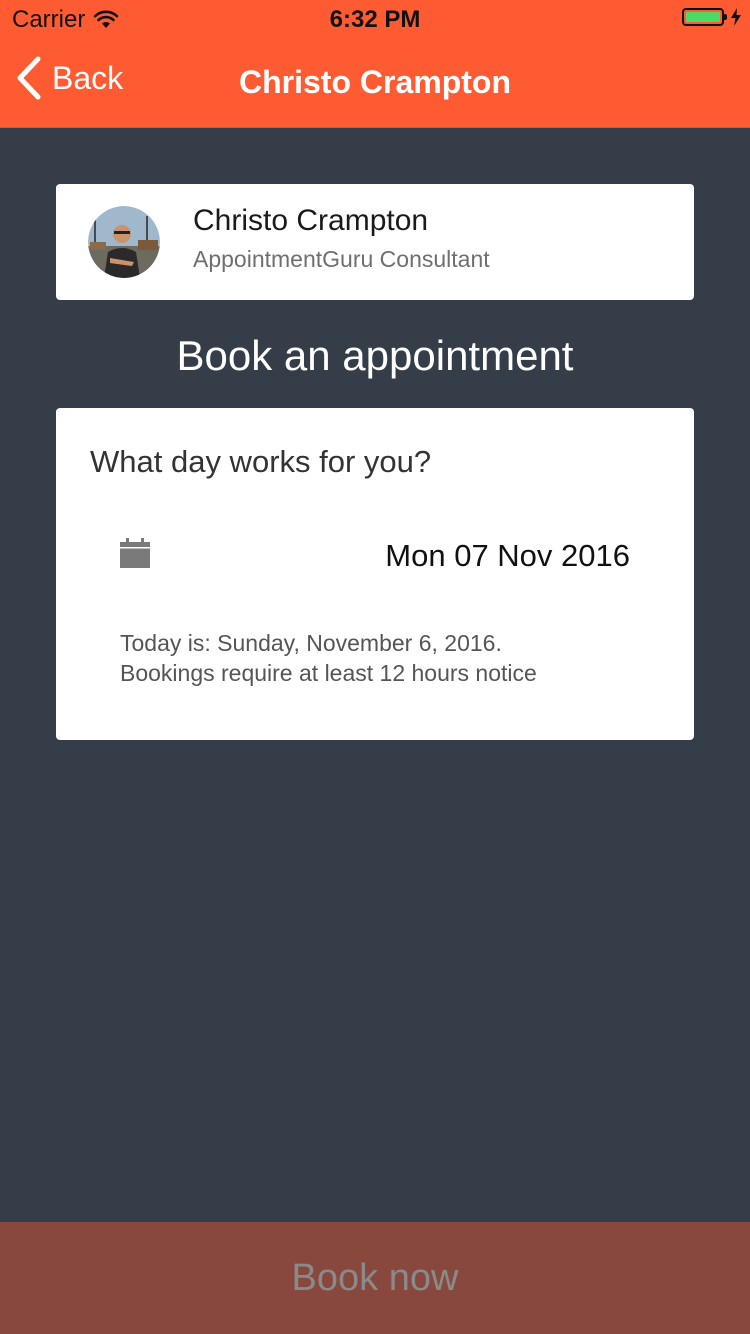  I want to click on header: Carrier 6:32 PM Back Christo Crampton, so click(375, 64).